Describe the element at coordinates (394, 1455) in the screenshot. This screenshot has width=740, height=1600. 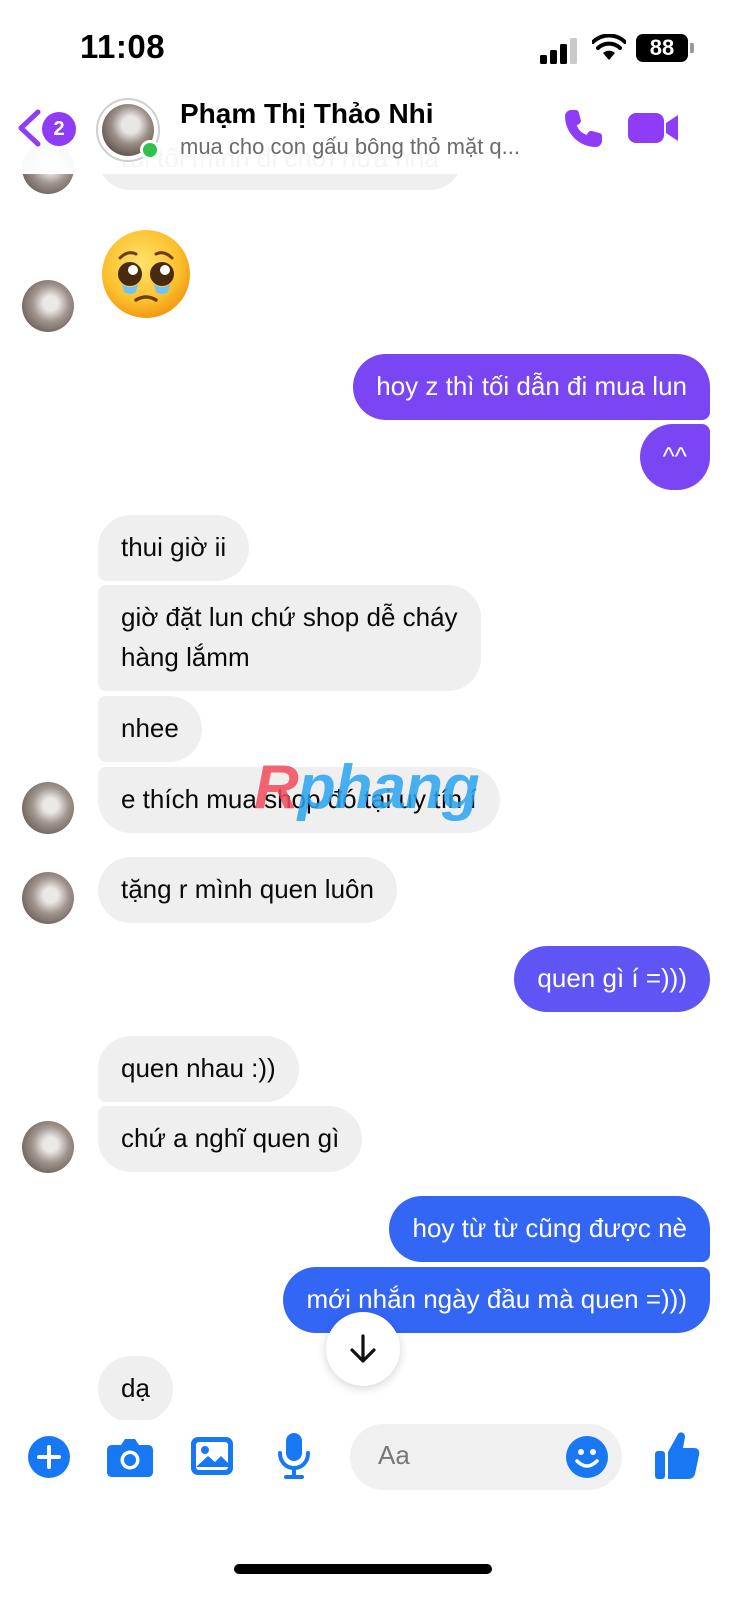
I see `message-input-placeholder: Aa` at that location.